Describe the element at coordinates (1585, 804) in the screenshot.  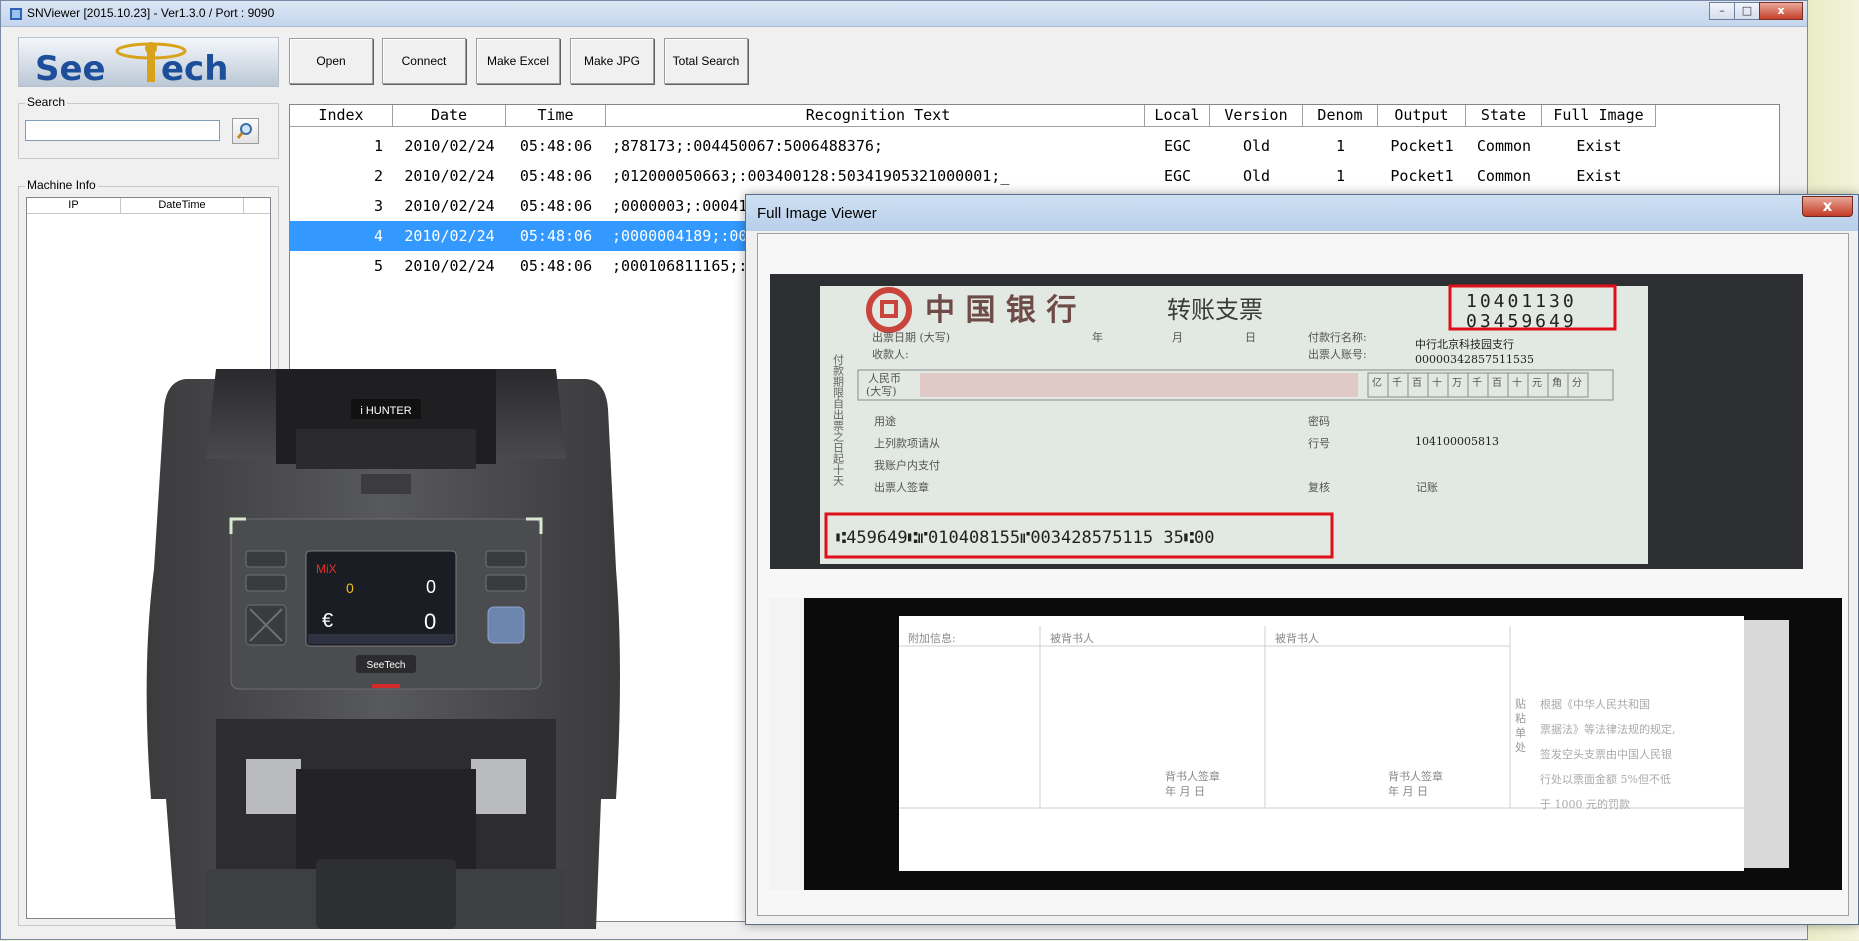
I see `notice-line-5: 于 1000 元的罚款` at that location.